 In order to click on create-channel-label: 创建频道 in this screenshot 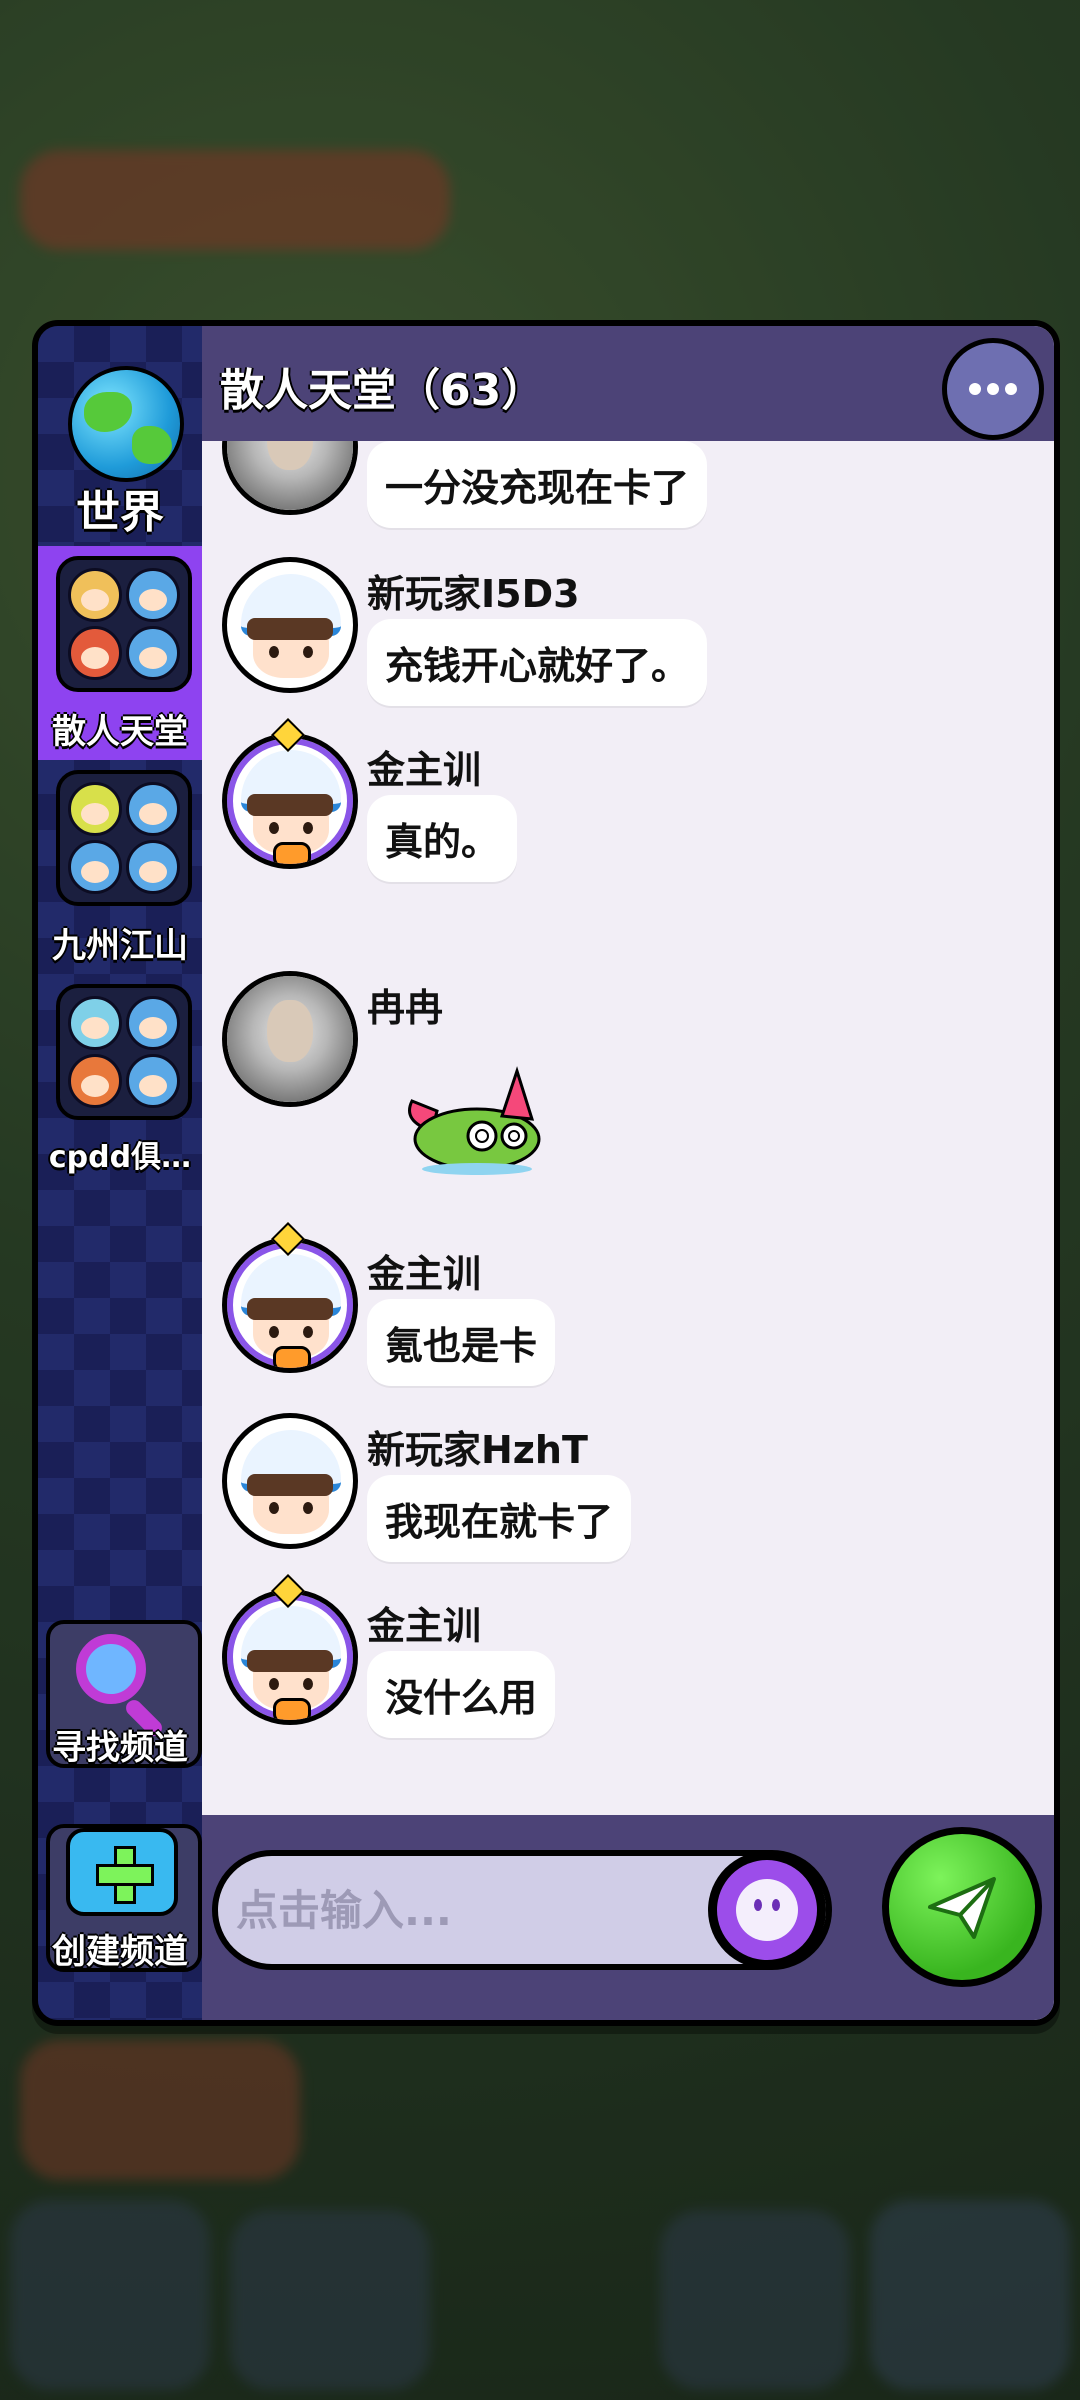, I will do `click(120, 1952)`.